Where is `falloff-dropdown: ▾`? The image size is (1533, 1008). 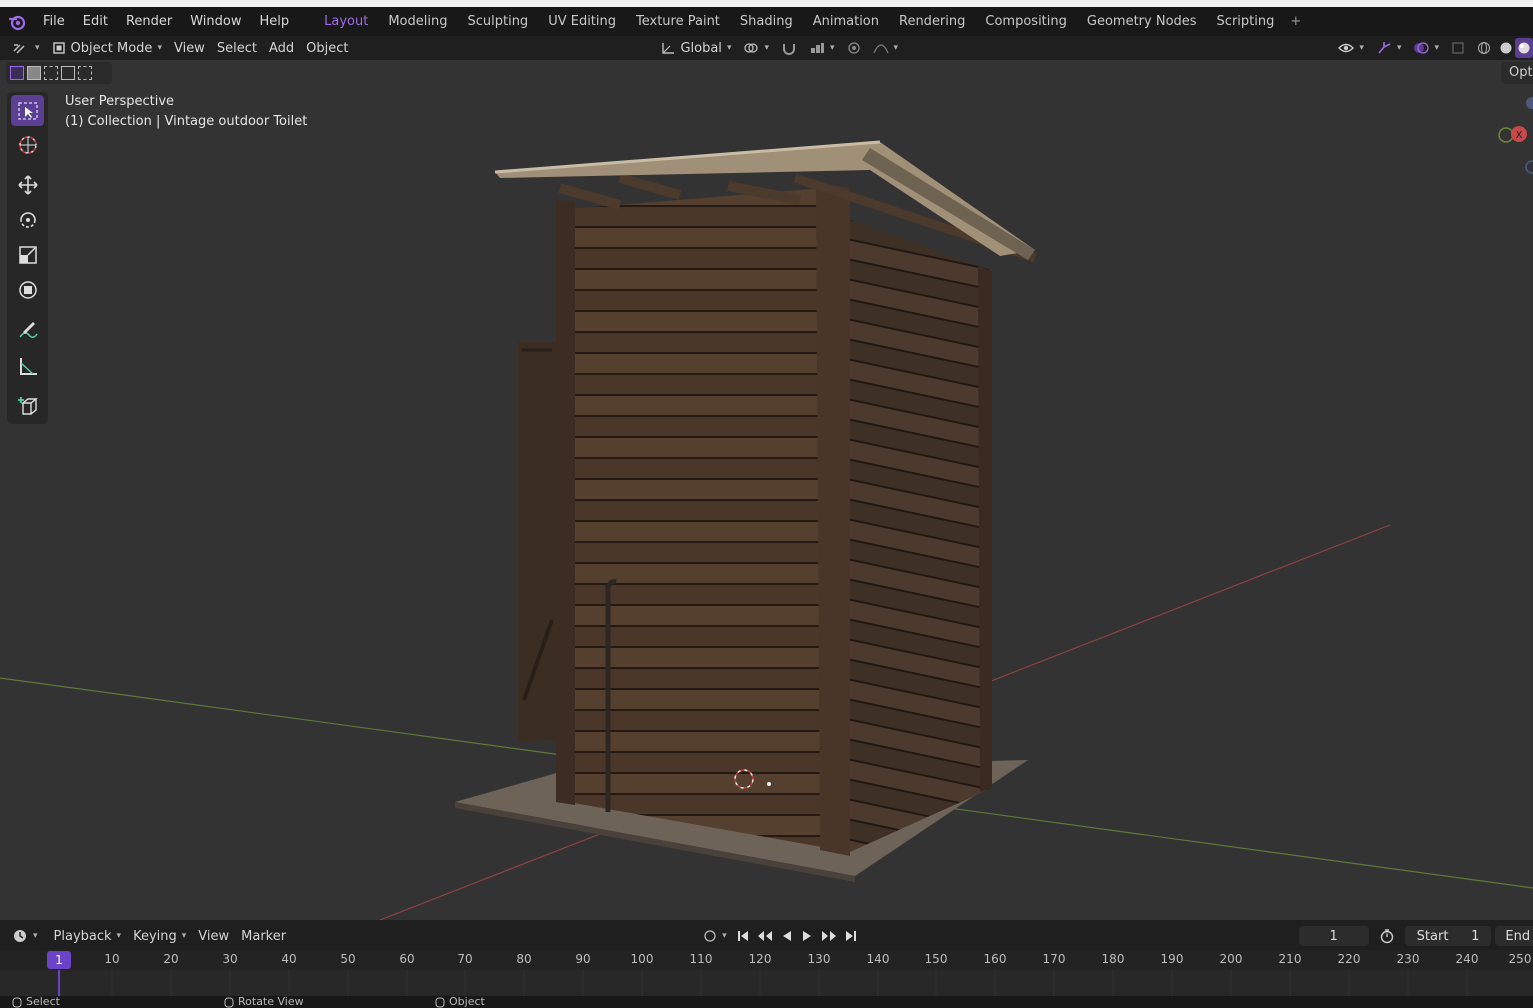 falloff-dropdown: ▾ is located at coordinates (886, 48).